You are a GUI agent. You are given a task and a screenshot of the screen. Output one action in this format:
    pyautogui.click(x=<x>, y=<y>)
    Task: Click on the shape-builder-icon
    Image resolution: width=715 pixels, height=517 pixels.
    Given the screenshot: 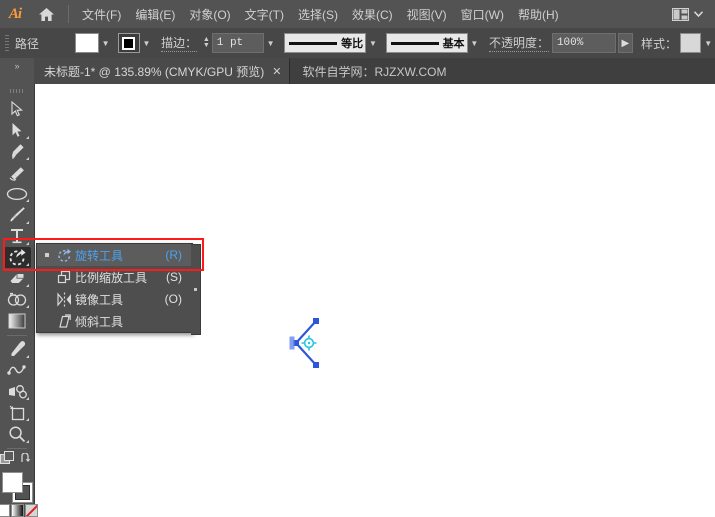 What is the action you would take?
    pyautogui.click(x=17, y=299)
    